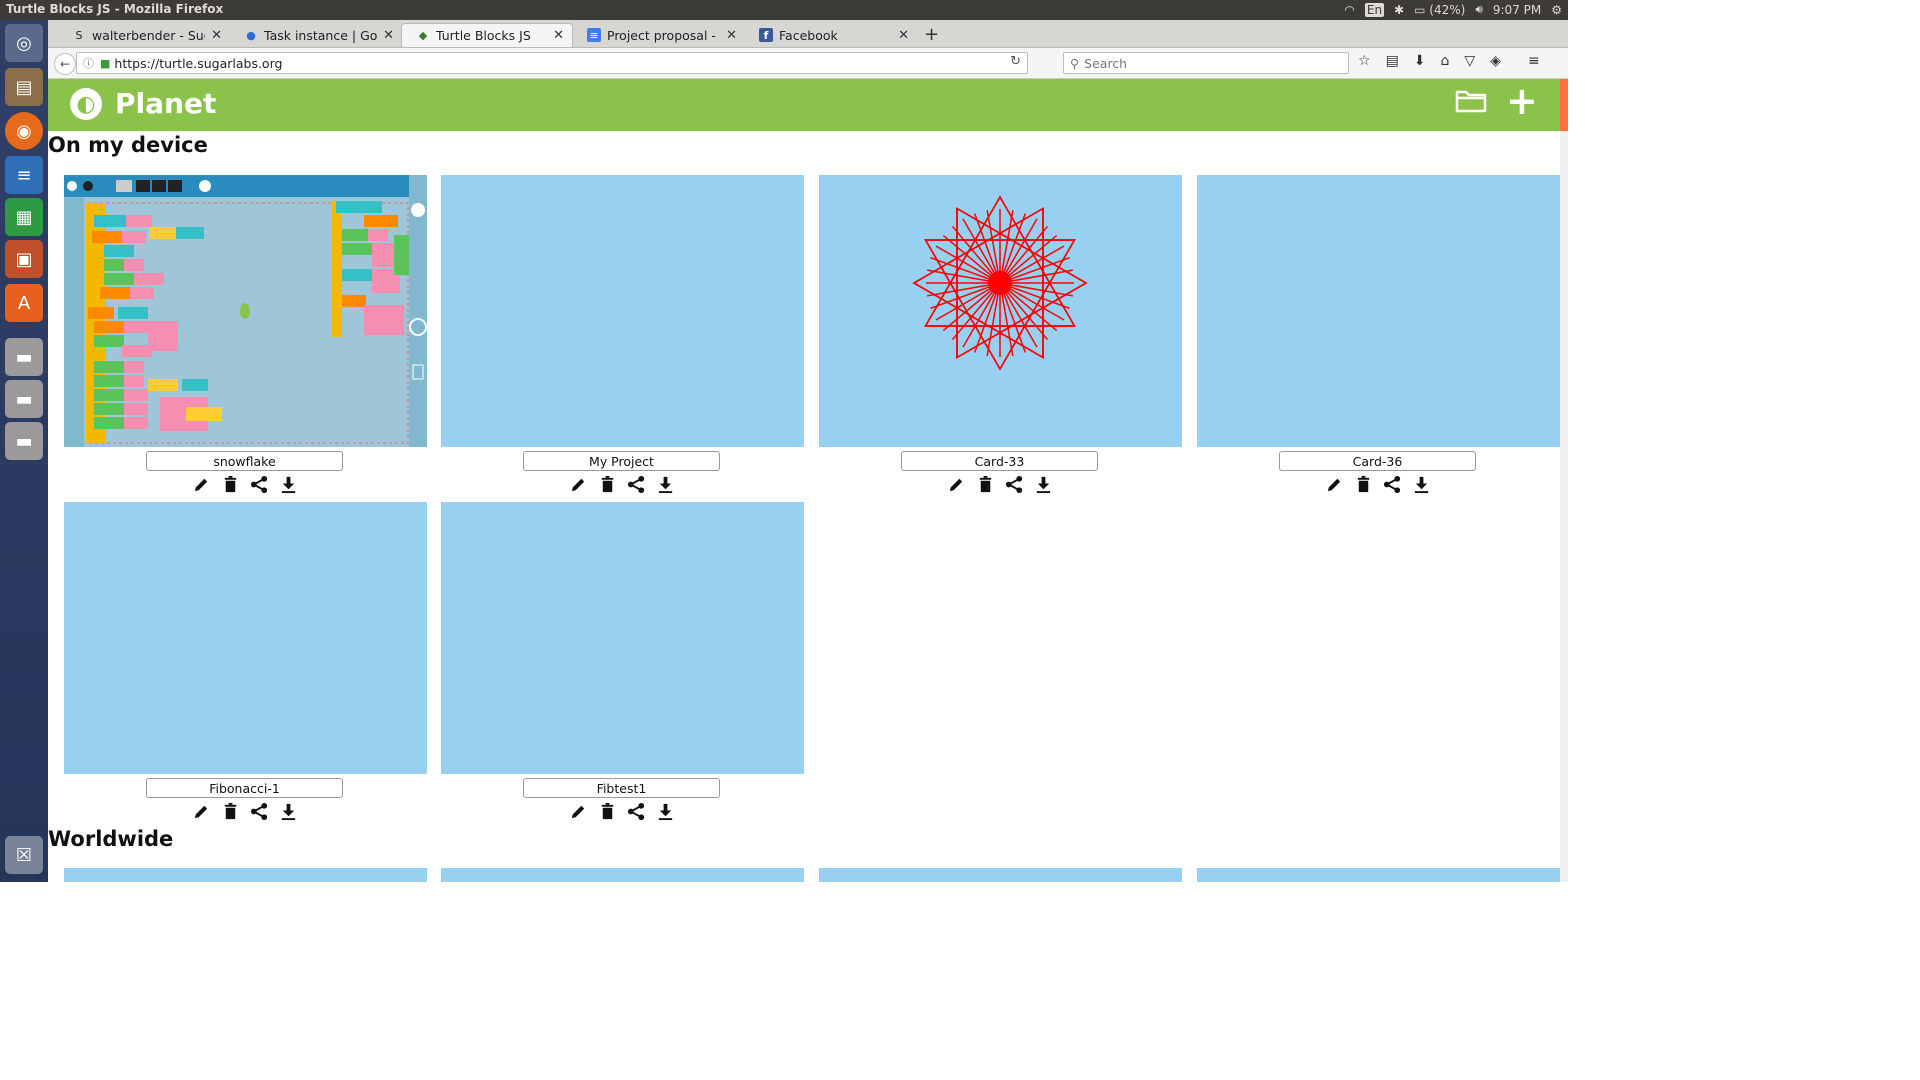 The image size is (1920, 1080). Describe the element at coordinates (244, 788) in the screenshot. I see `project-name-field: Fibonacci-1` at that location.